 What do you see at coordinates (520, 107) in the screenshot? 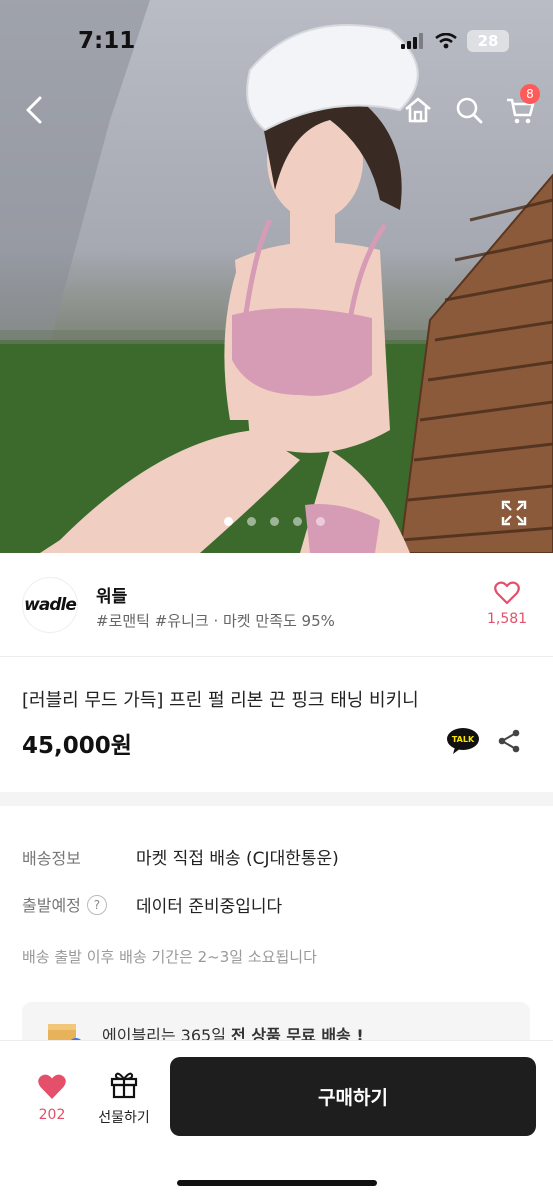
I see `cart-button: 8` at bounding box center [520, 107].